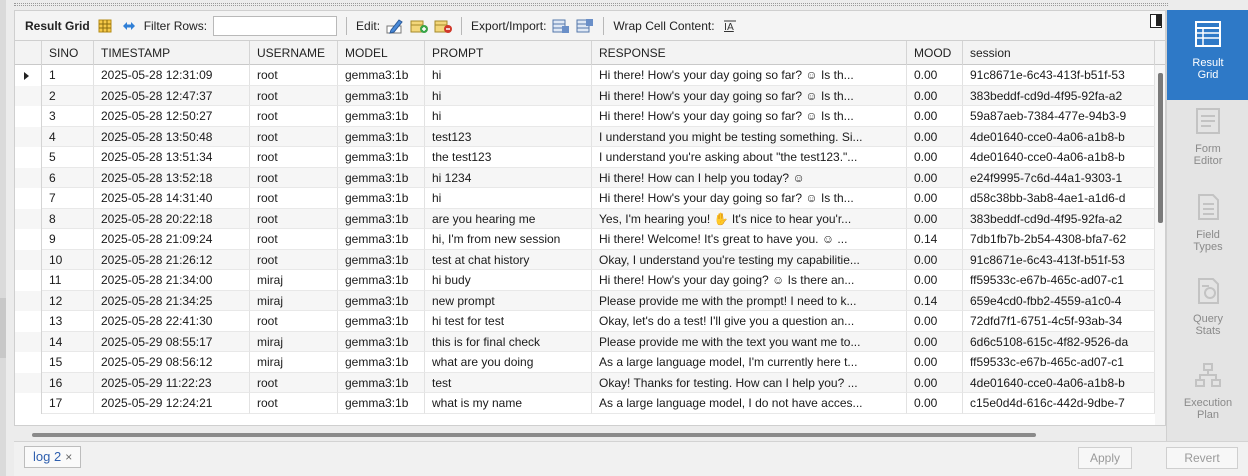  I want to click on cell-session: 7db1fb7b-2b54-4308-bfa7-62, so click(1059, 239).